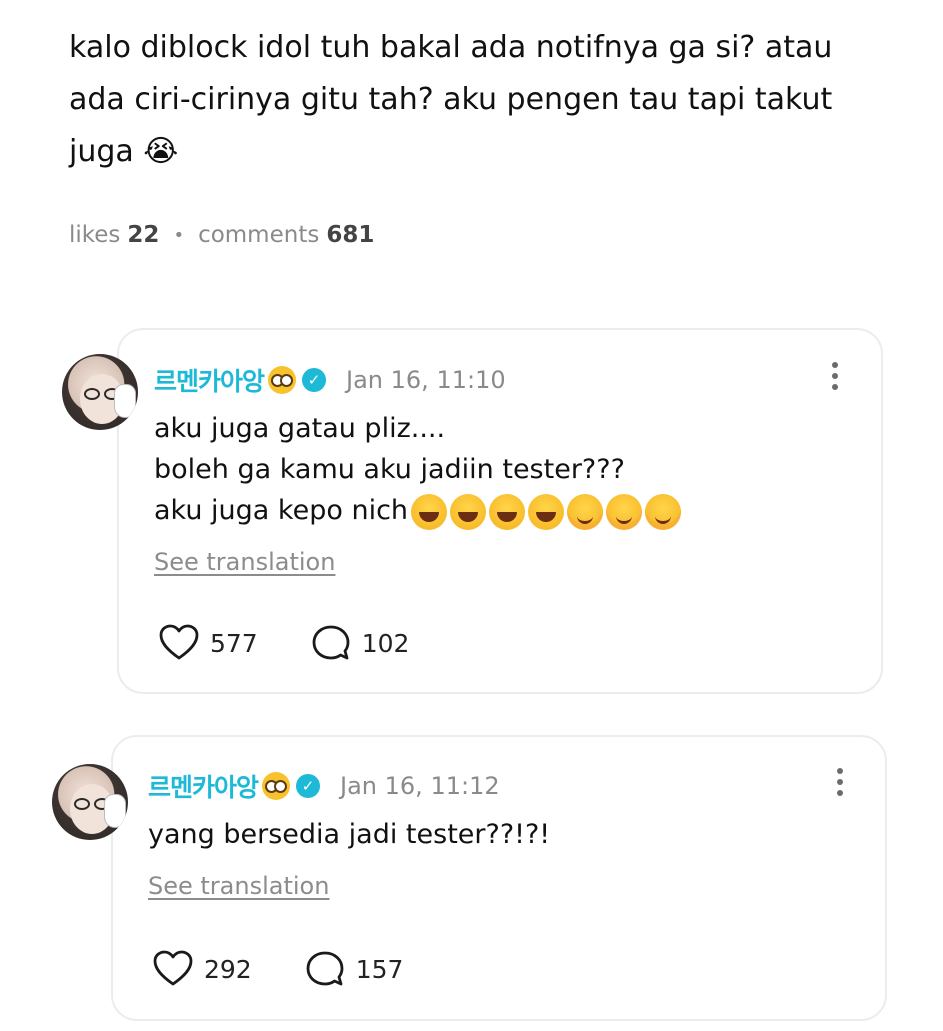 This screenshot has height=1031, width=943. Describe the element at coordinates (420, 786) in the screenshot. I see `comment-timestamp: Jan 16, 11:12` at that location.